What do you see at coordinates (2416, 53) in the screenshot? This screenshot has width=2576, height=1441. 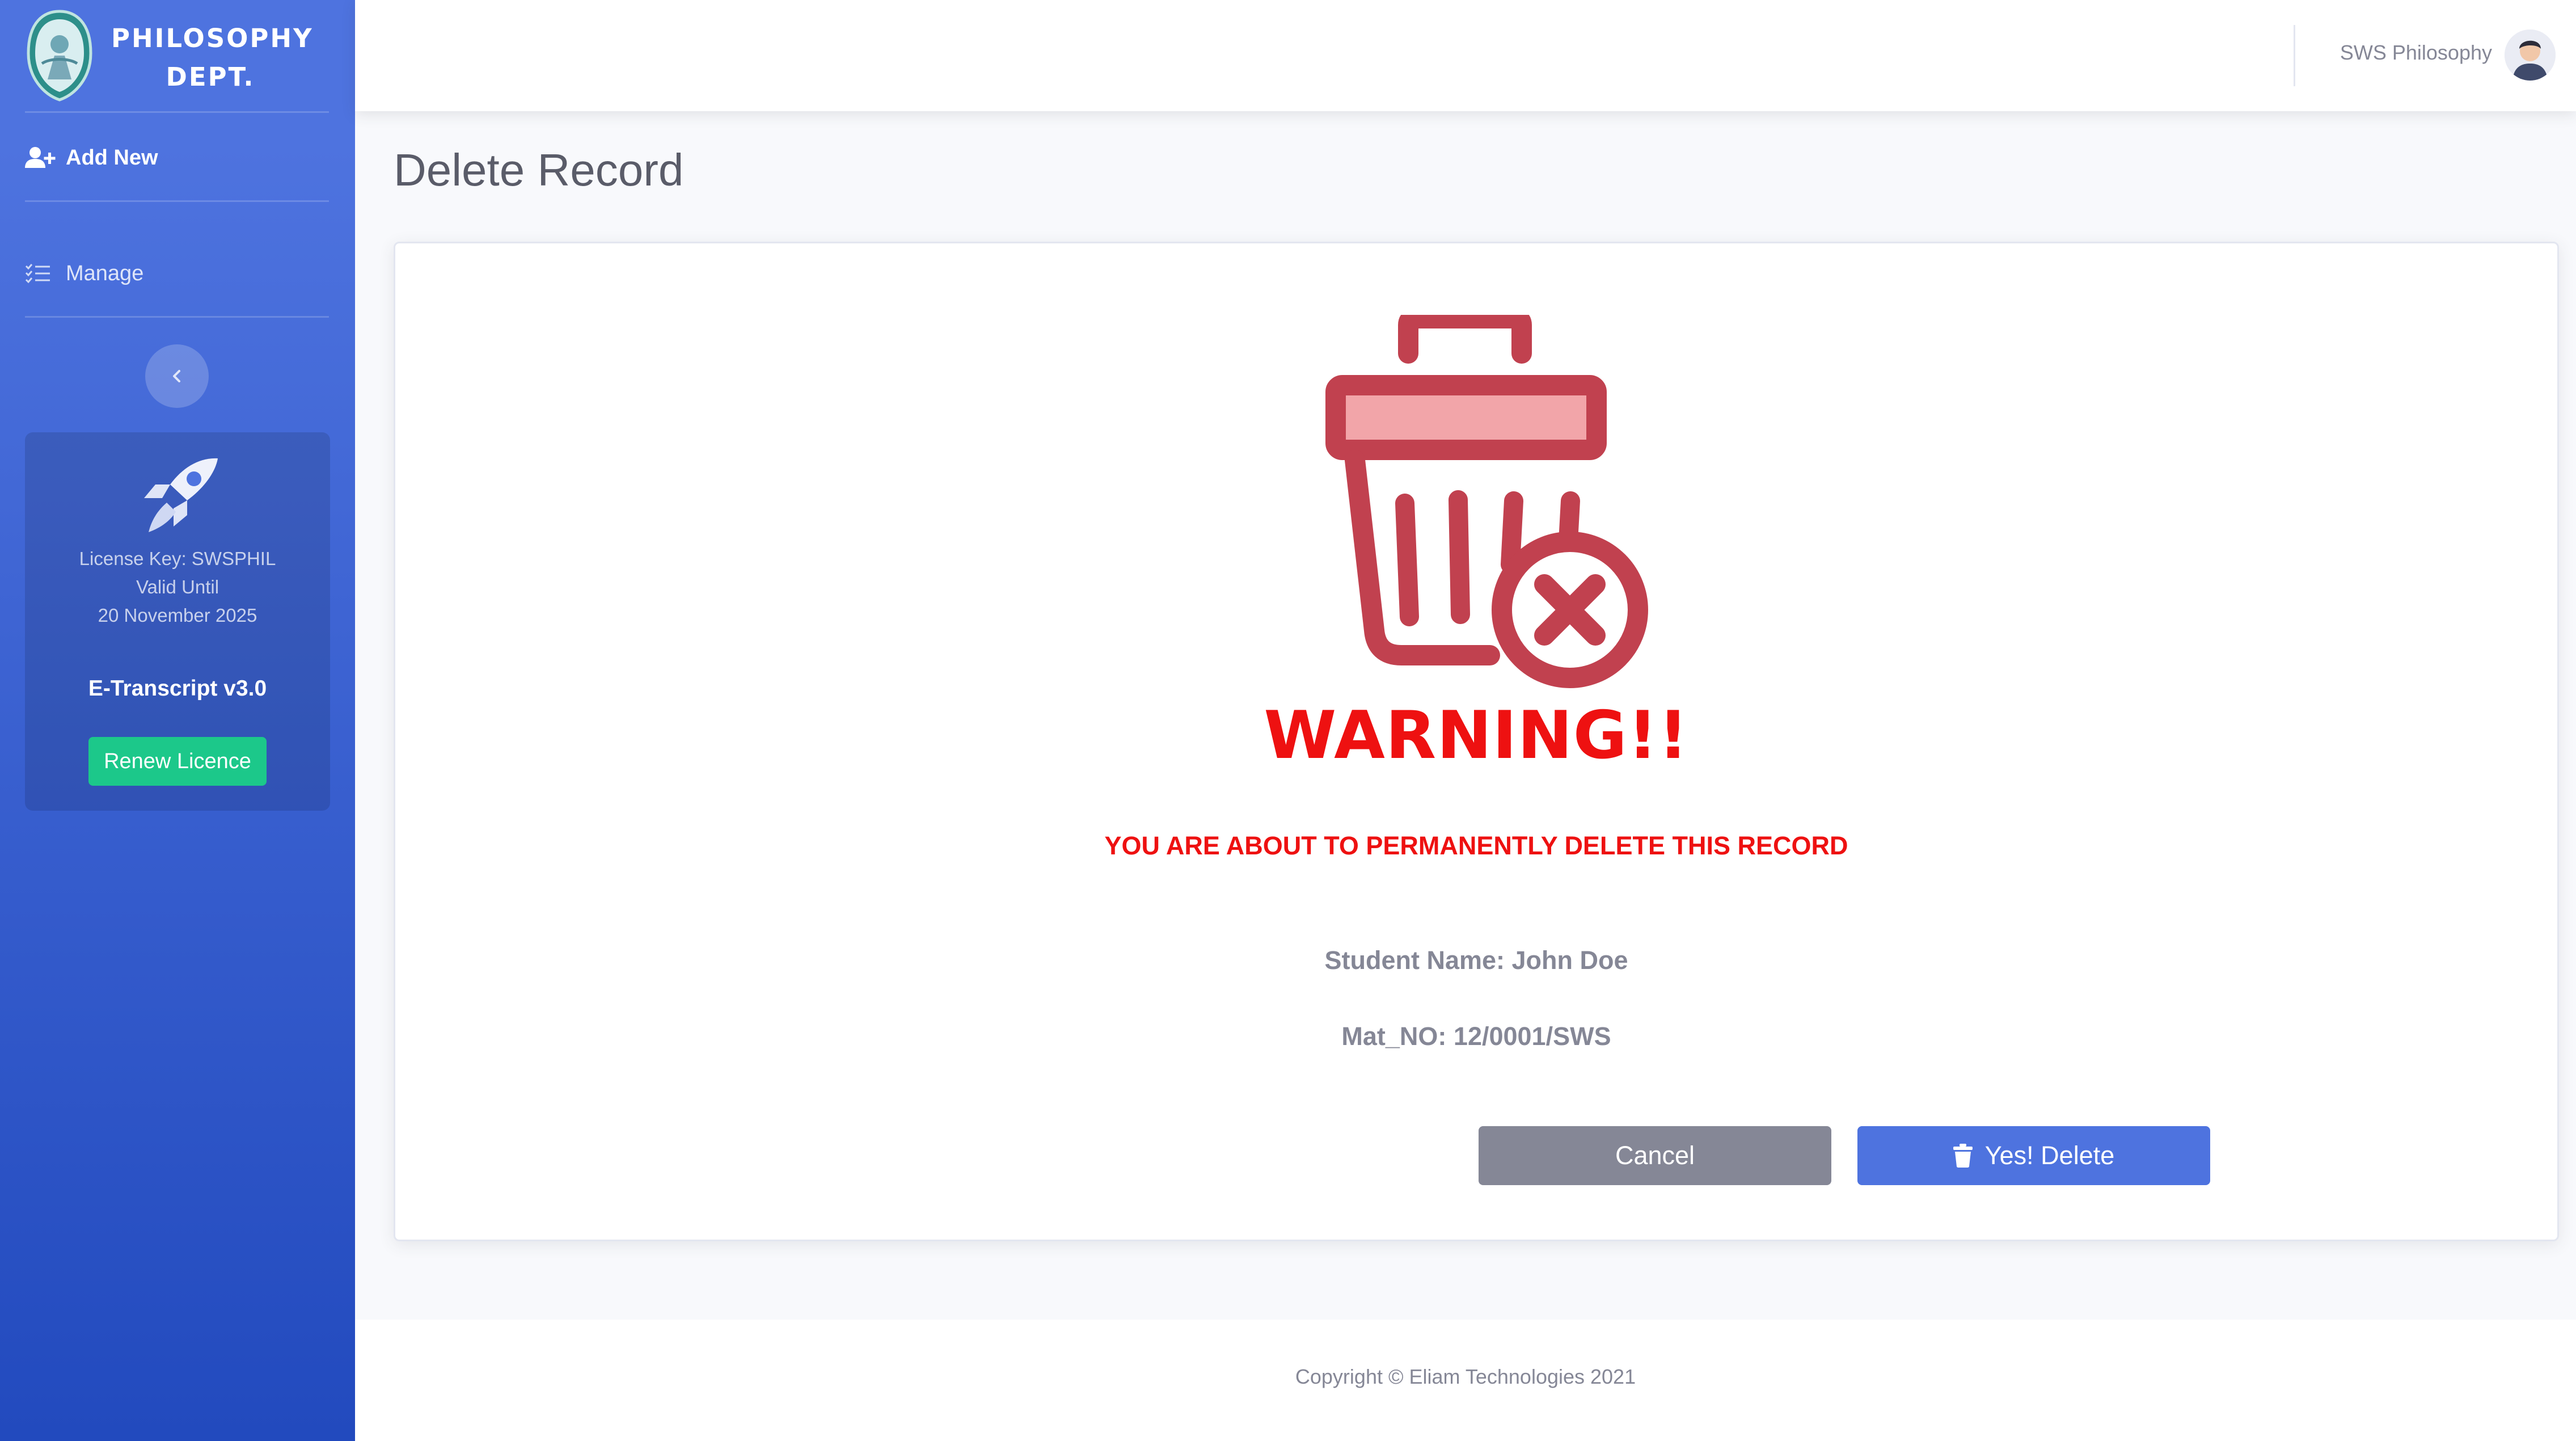 I see `user-name: SWS Philosophy` at bounding box center [2416, 53].